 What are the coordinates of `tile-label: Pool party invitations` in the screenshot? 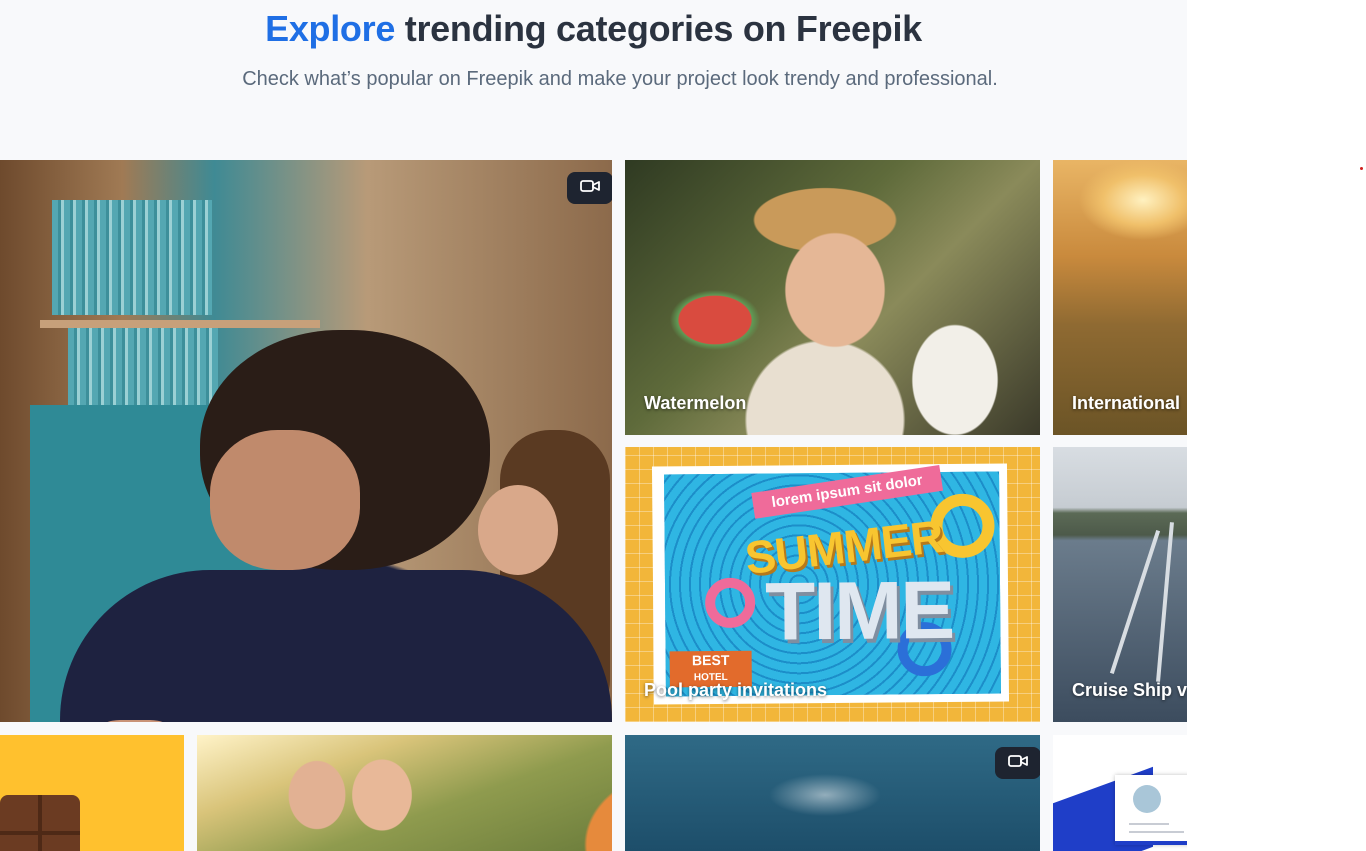 It's located at (736, 690).